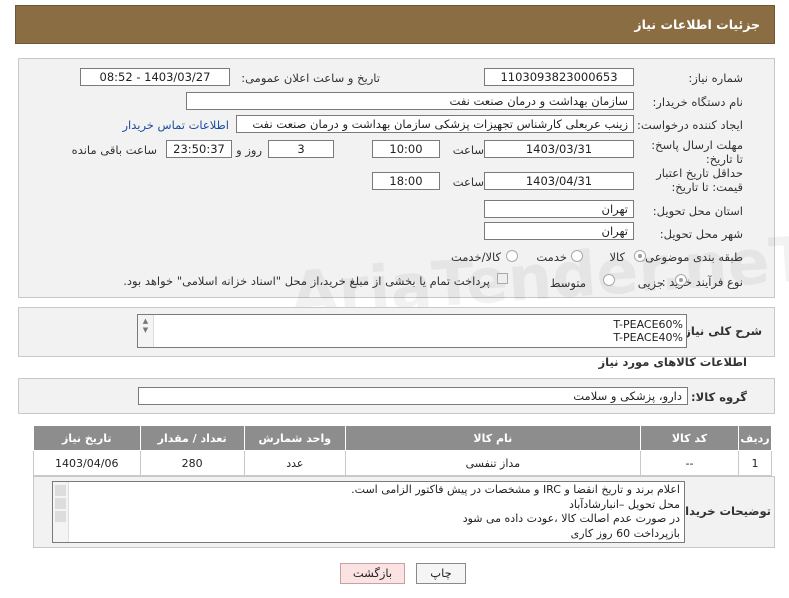  Describe the element at coordinates (567, 283) in the screenshot. I see `process-medium-label: متوسط` at that location.